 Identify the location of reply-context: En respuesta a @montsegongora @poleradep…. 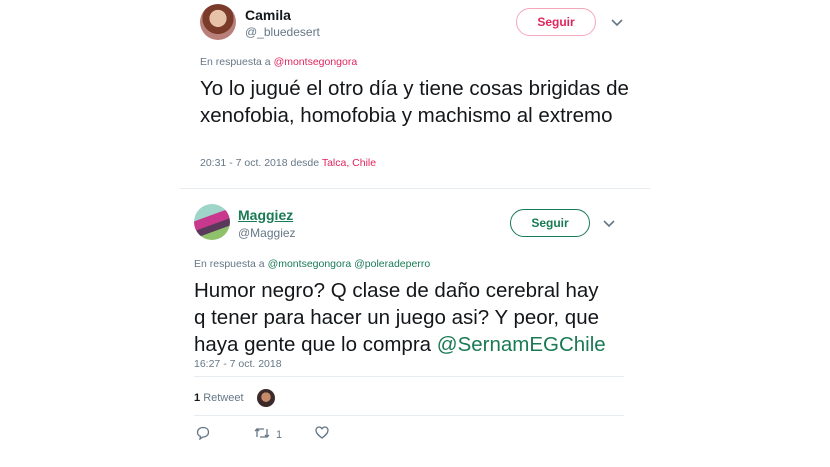
(312, 264).